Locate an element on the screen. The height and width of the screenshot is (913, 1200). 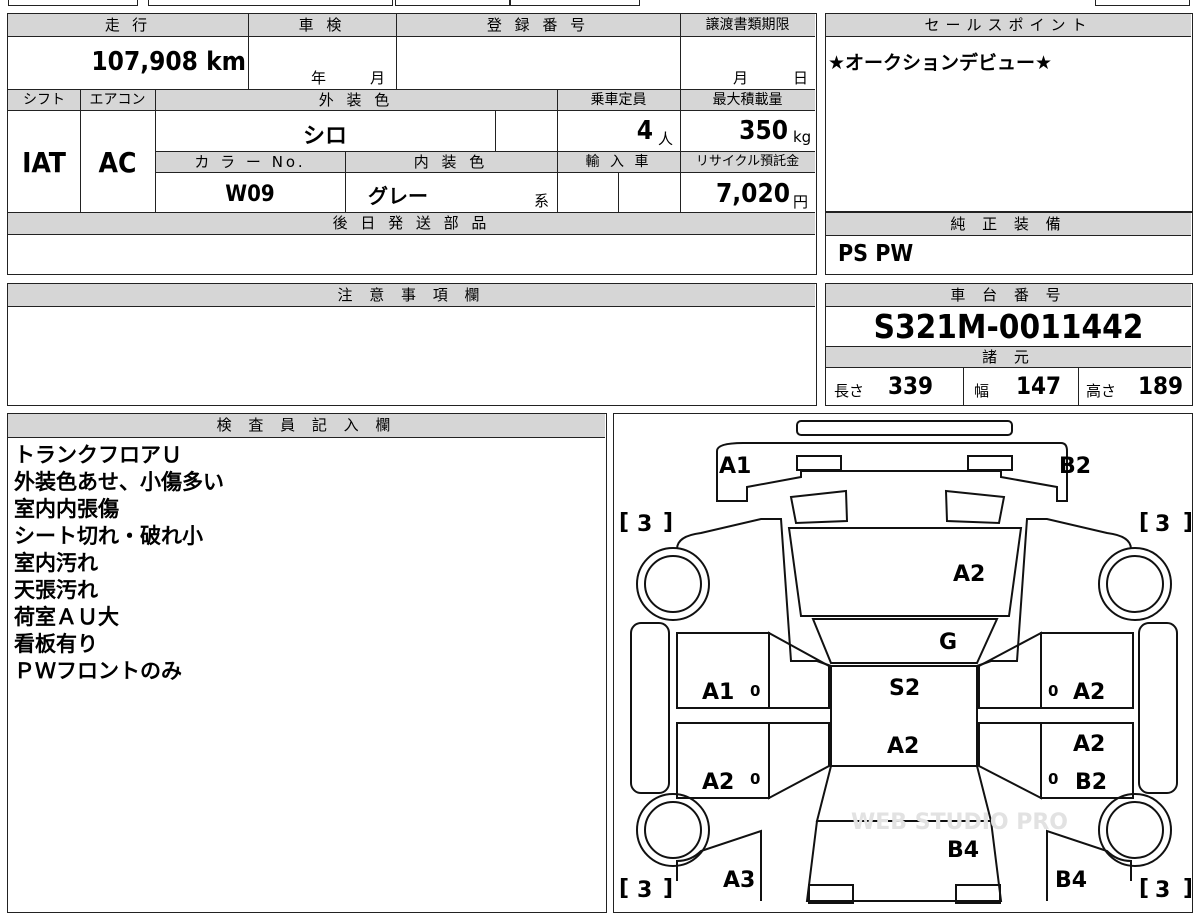
tire-depth-rear-left: 3 is located at coordinates (644, 524).